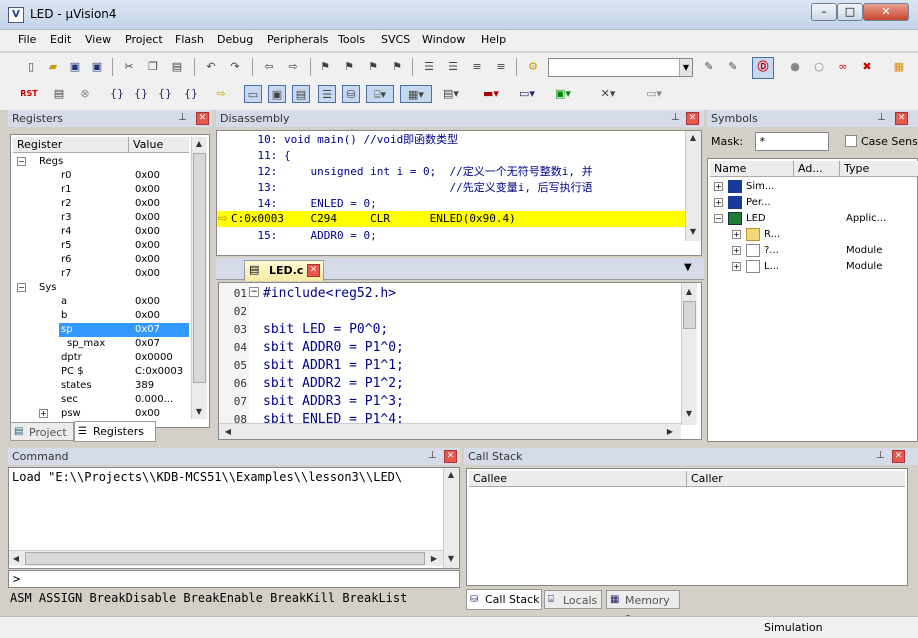  Describe the element at coordinates (689, 354) in the screenshot. I see `editor-vscrollbar: ▲ ▼` at that location.